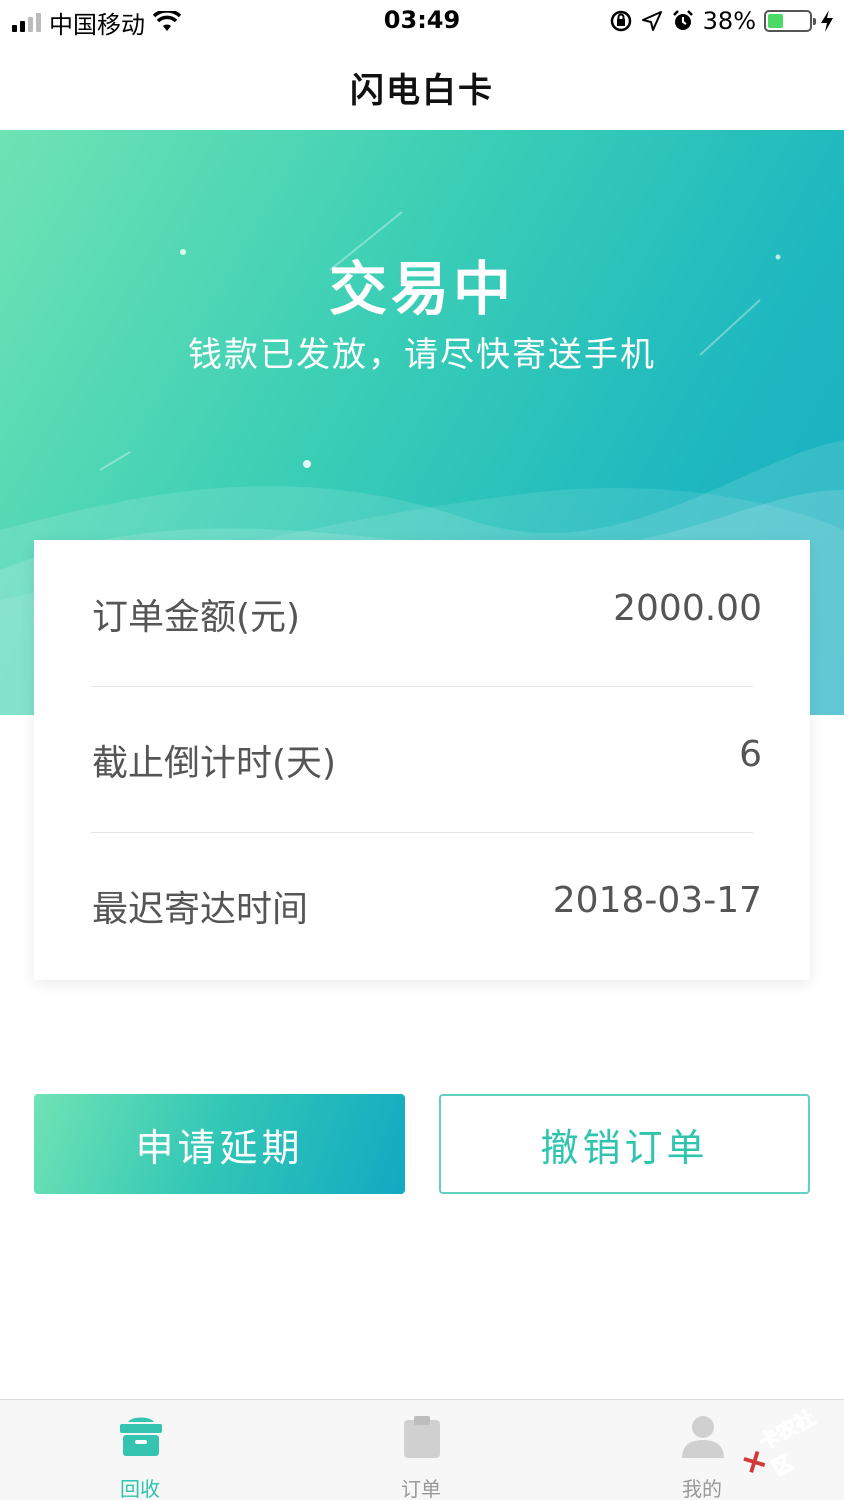 This screenshot has height=1500, width=844. What do you see at coordinates (422, 613) in the screenshot?
I see `order-amount-row: 订单金额(元) 2000.00` at bounding box center [422, 613].